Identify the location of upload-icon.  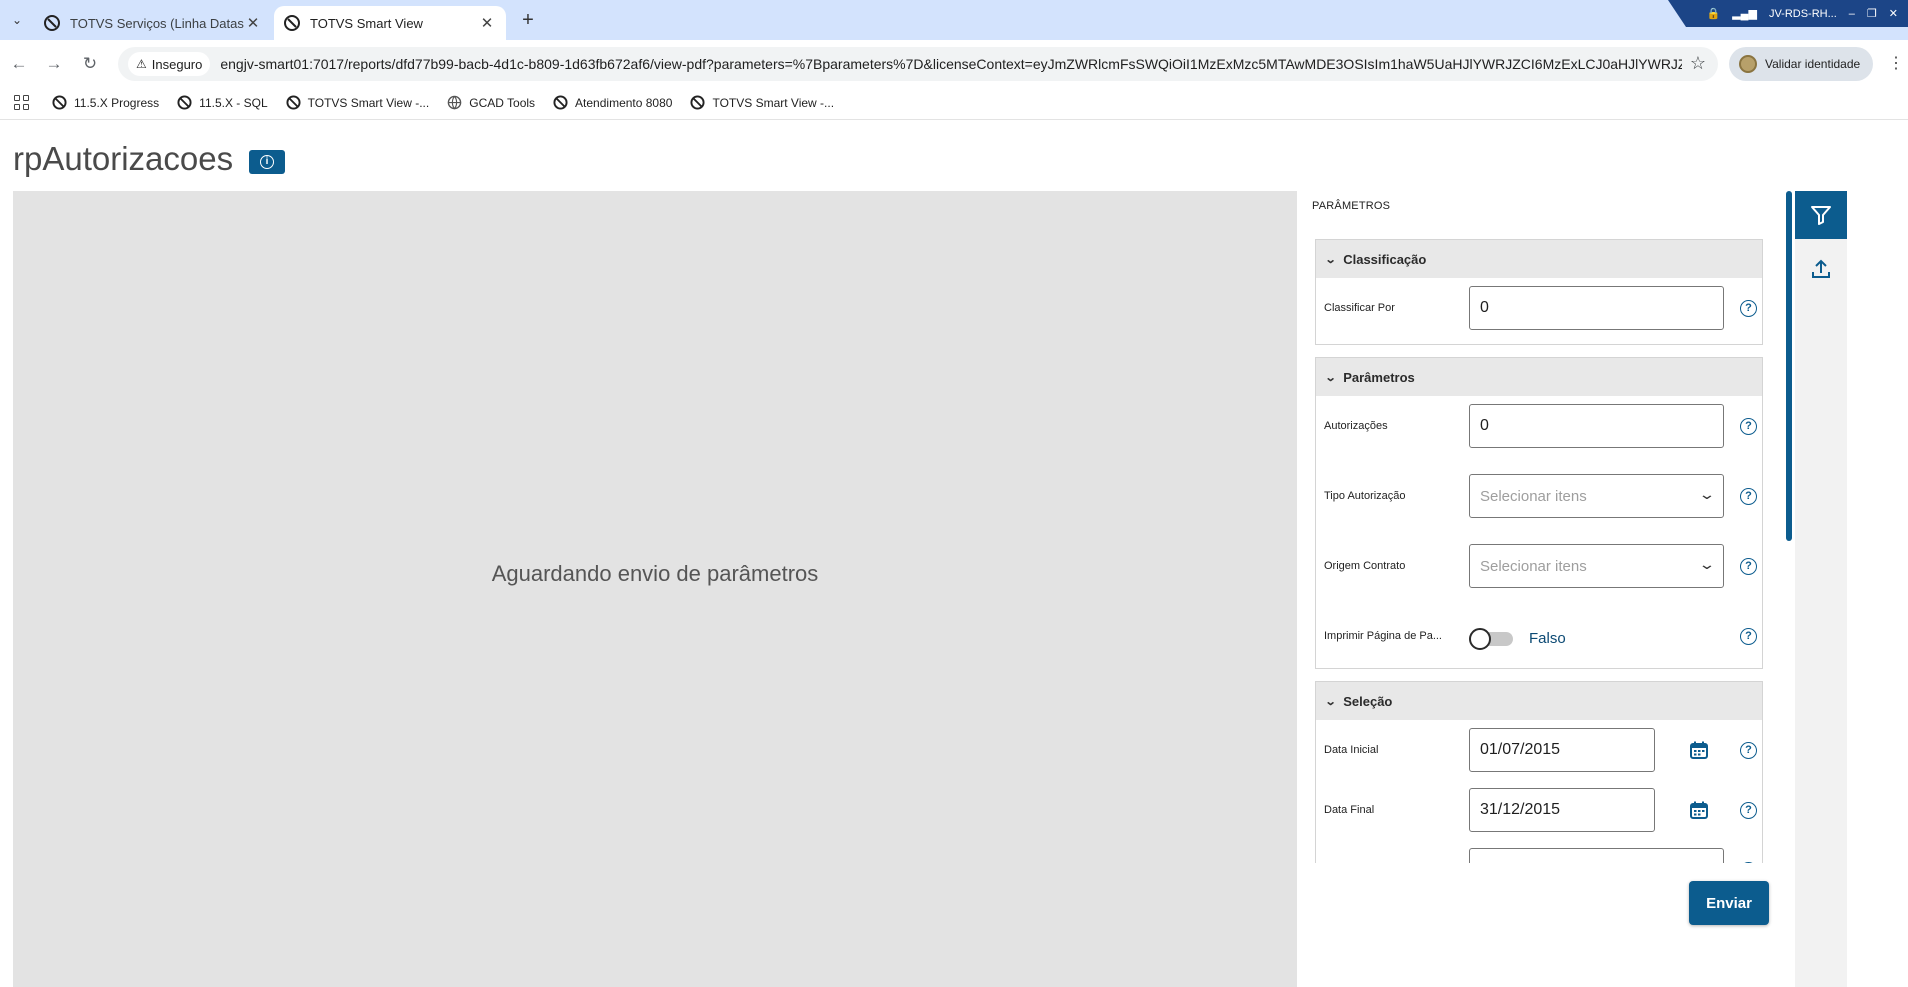
(1821, 268).